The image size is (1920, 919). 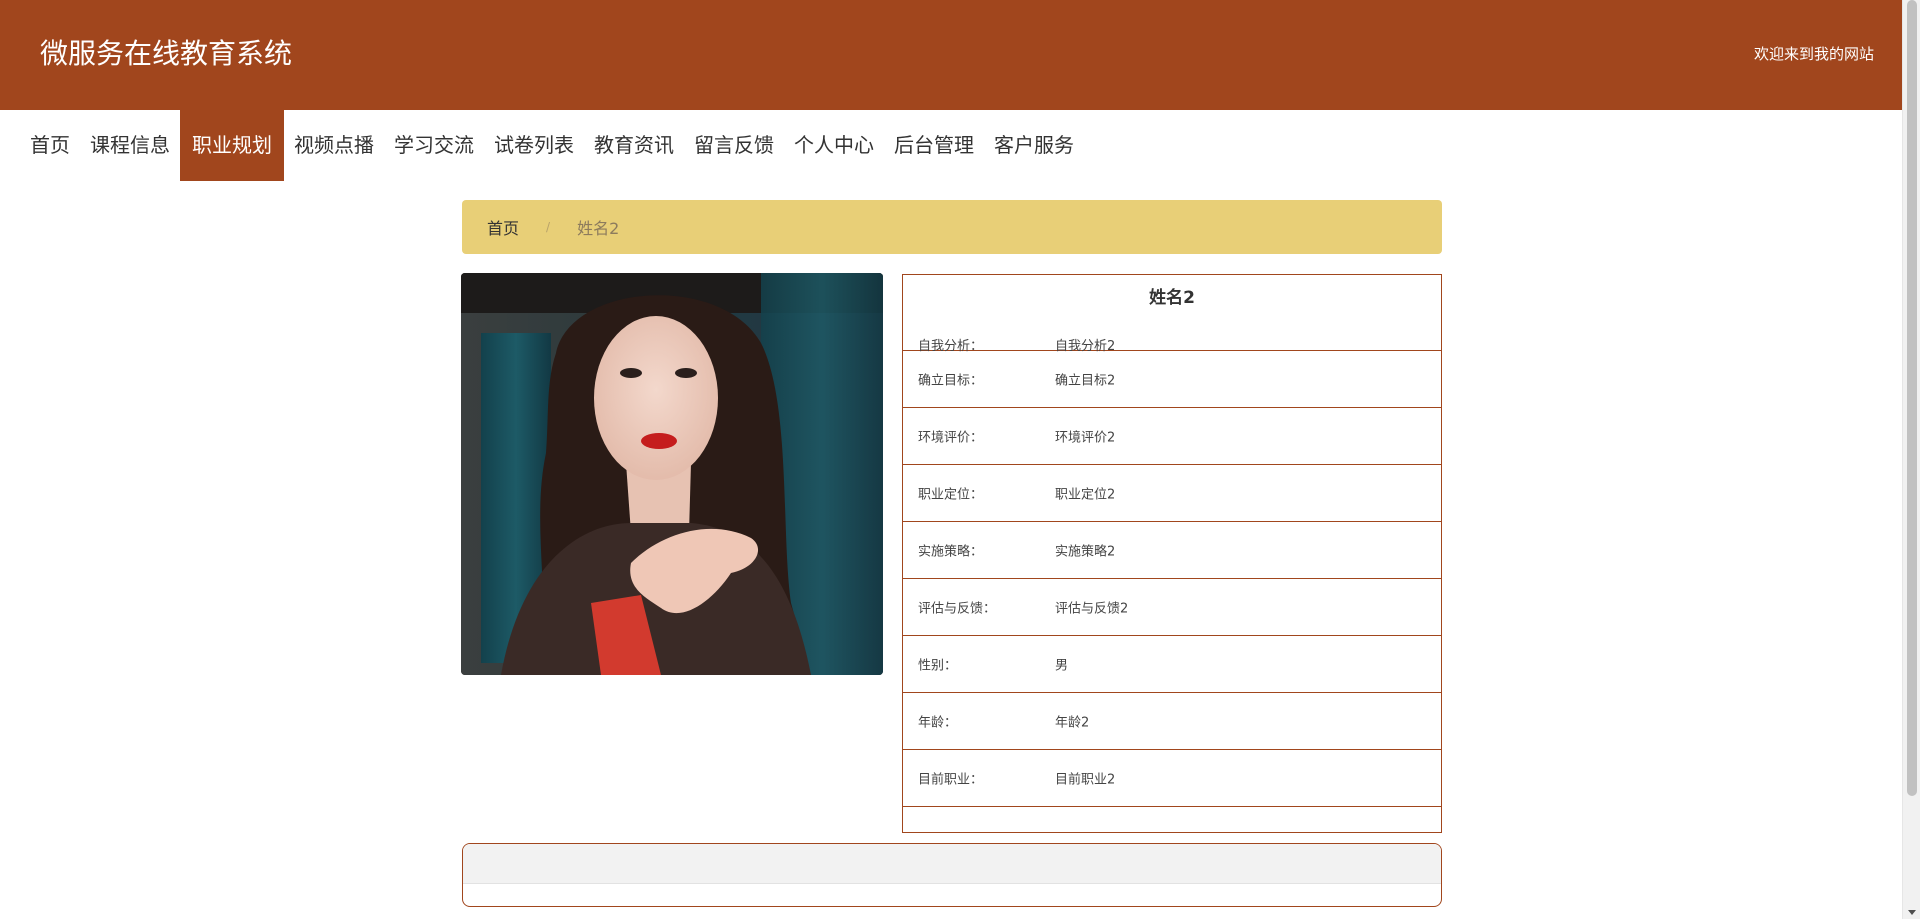 I want to click on nav-item-exam-list: 试卷列表, so click(x=534, y=145).